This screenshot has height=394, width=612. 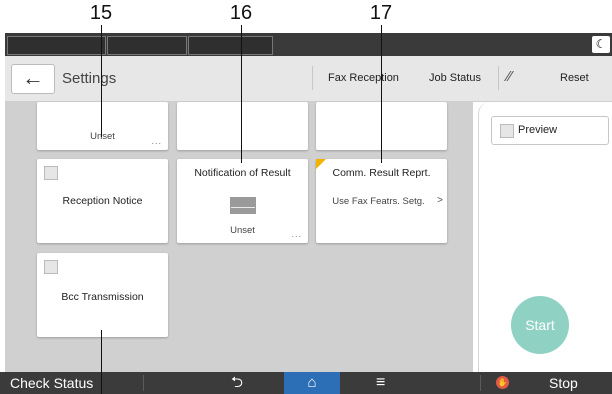 I want to click on bcc-transmission-card: Bcc Transmission, so click(x=102, y=295).